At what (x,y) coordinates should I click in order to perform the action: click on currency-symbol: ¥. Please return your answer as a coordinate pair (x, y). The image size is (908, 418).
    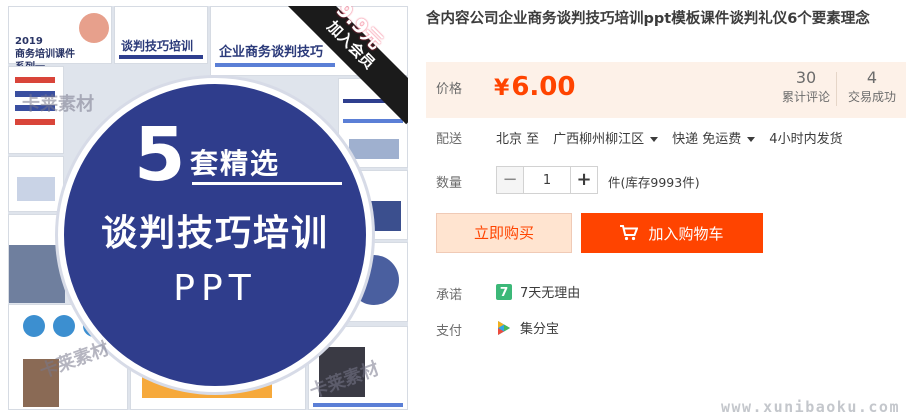
    Looking at the image, I should click on (502, 88).